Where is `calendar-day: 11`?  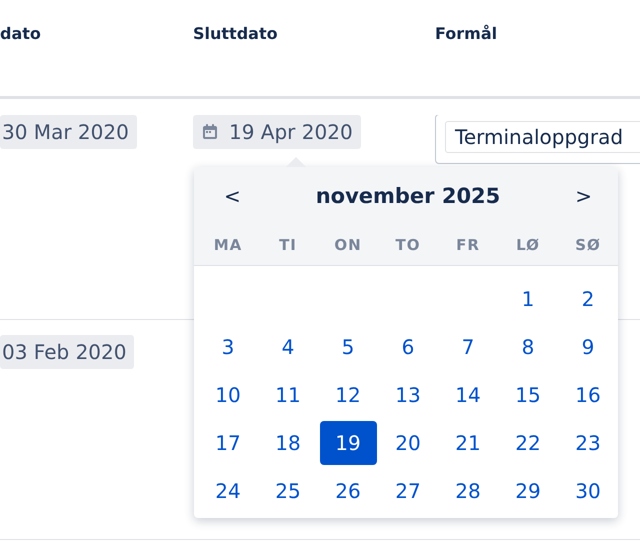 calendar-day: 11 is located at coordinates (288, 395).